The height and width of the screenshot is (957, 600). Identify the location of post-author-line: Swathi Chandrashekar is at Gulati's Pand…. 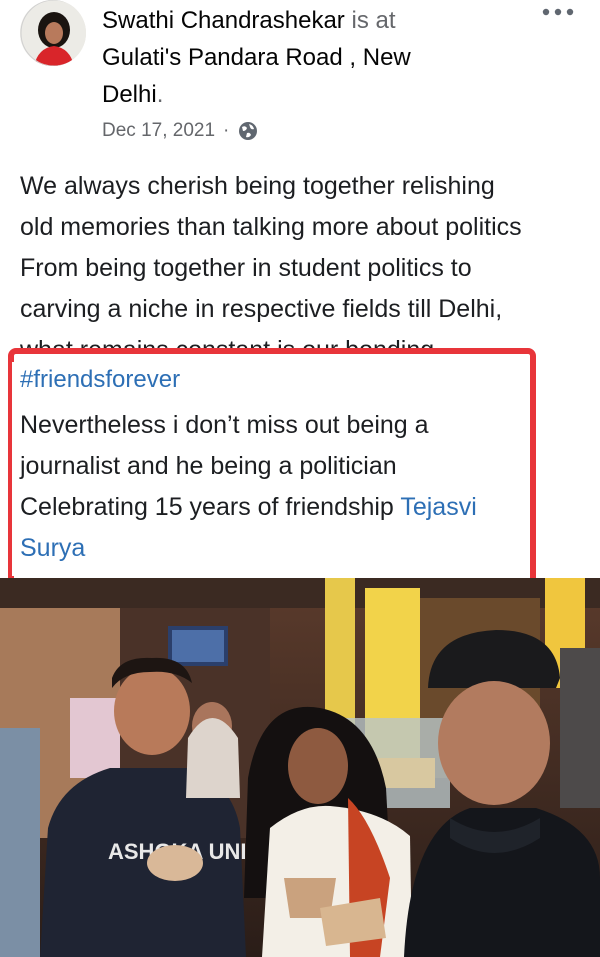
(312, 57).